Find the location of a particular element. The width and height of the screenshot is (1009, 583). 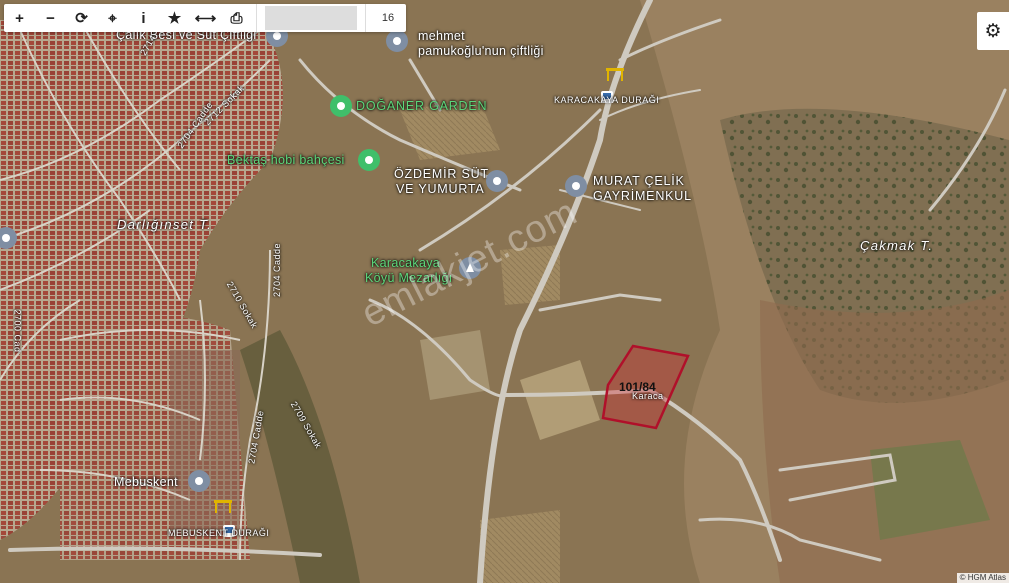

place-label-murat-line2: GAYRİMENKUL is located at coordinates (642, 196).